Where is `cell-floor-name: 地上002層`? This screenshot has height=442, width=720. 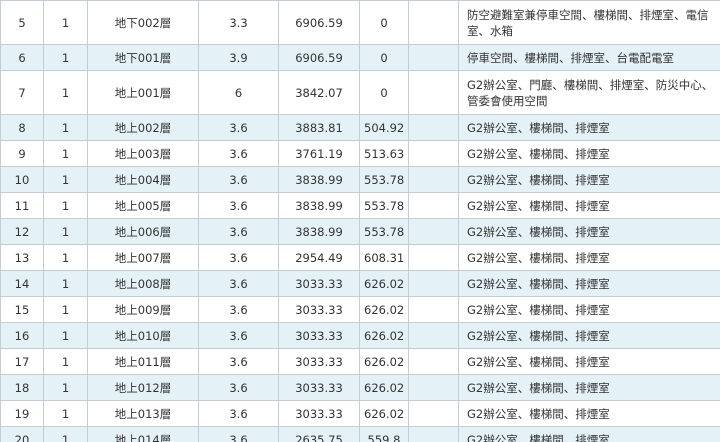
cell-floor-name: 地上002層 is located at coordinates (143, 127).